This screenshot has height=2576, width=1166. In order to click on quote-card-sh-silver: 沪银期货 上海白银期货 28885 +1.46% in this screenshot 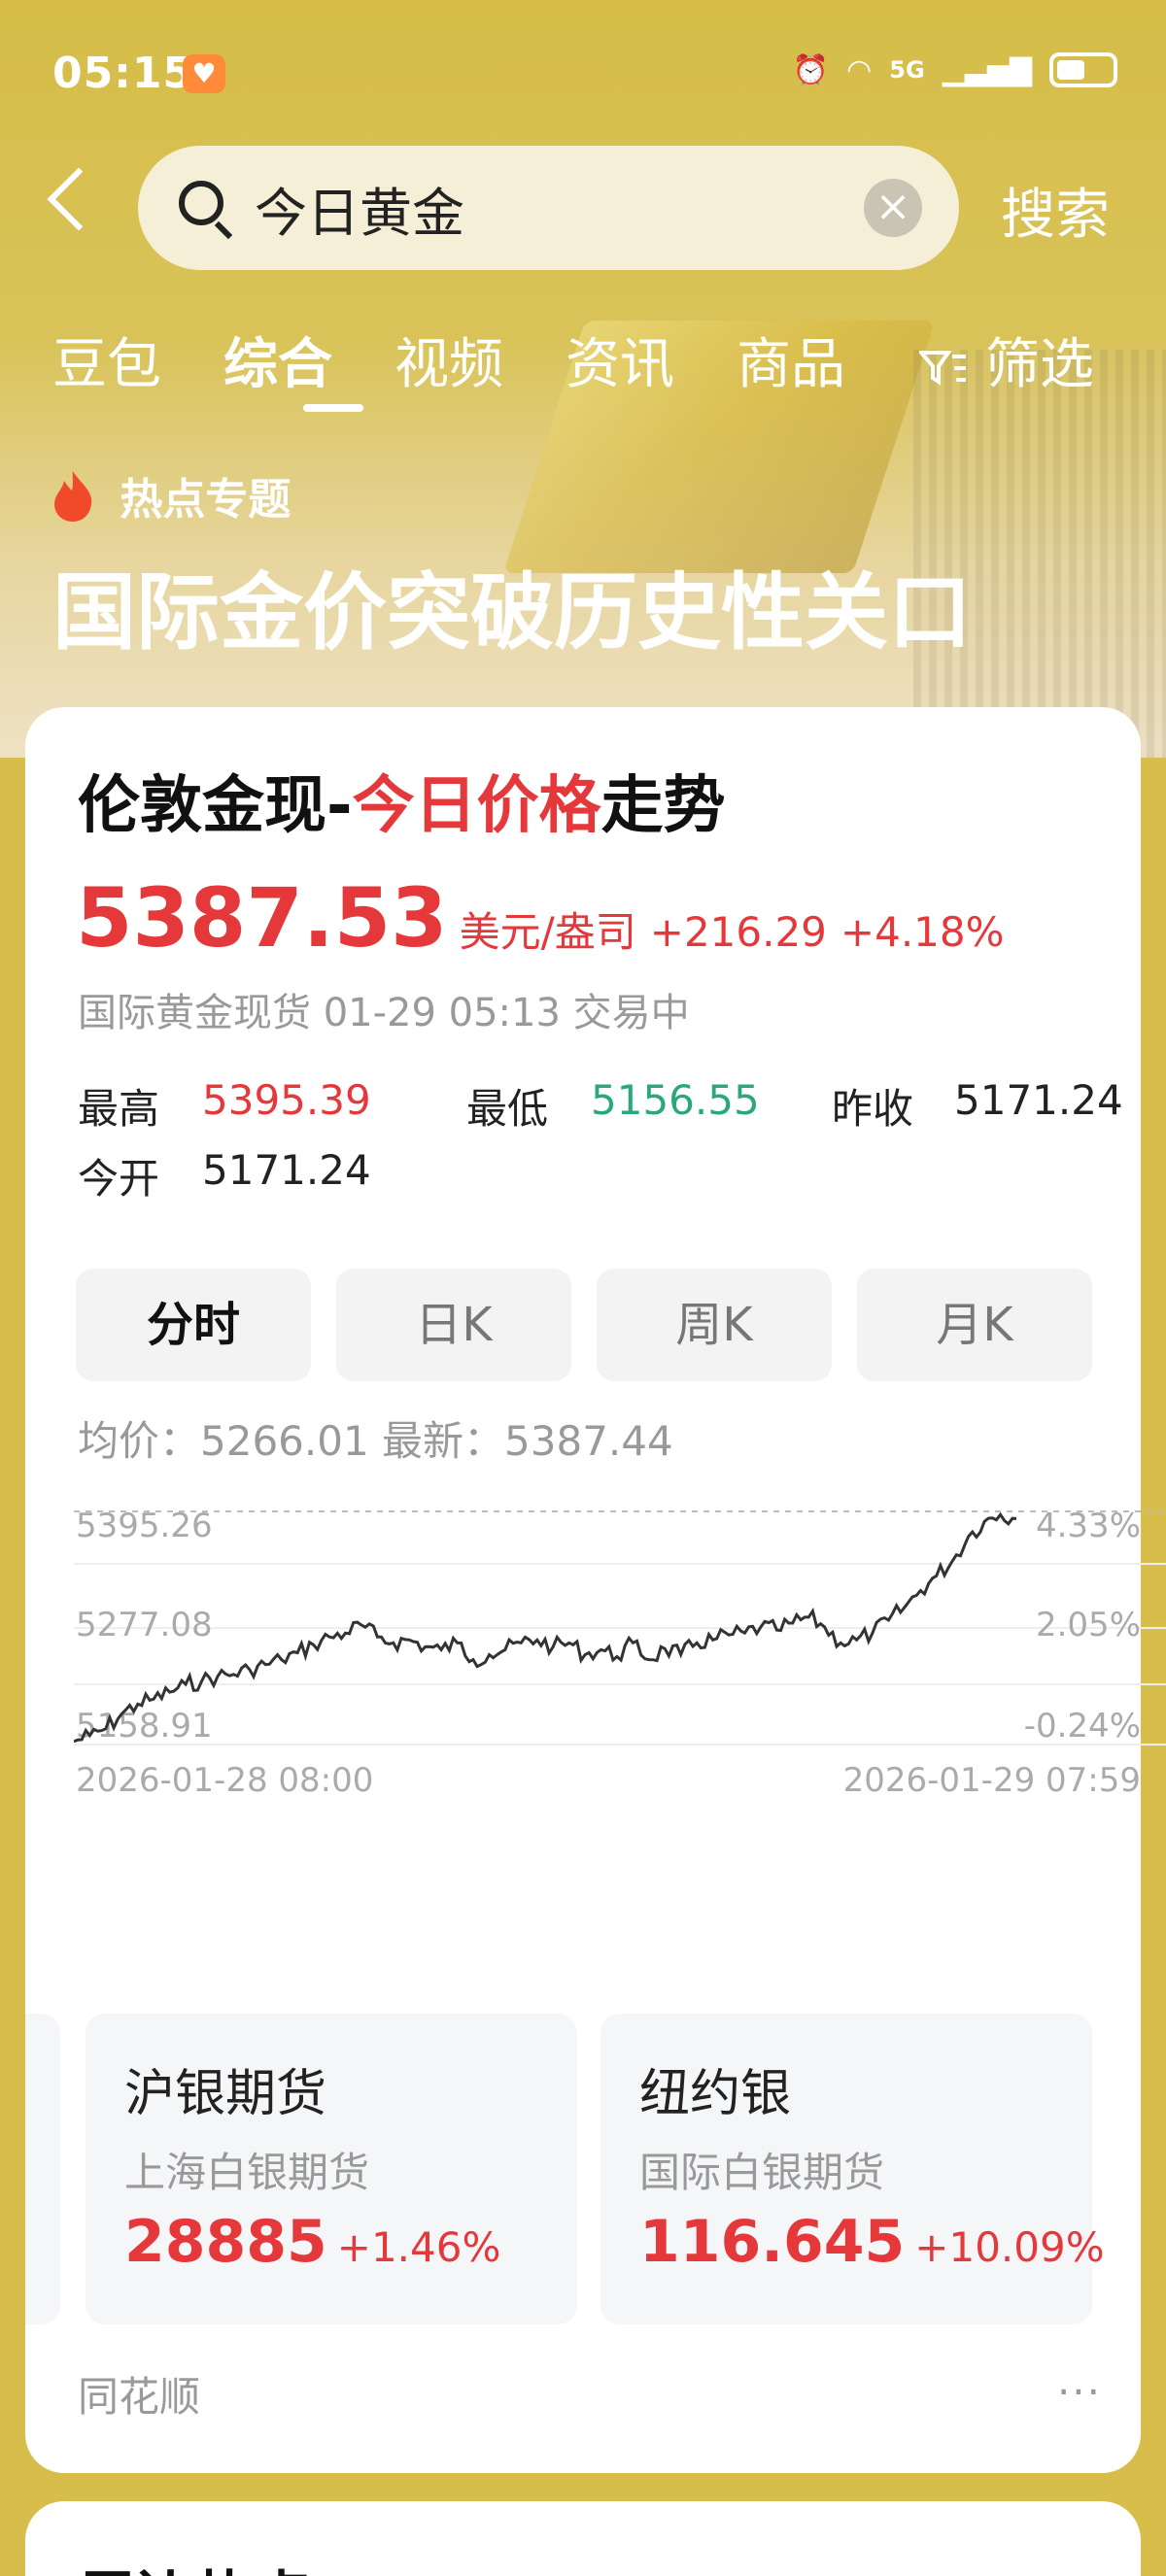, I will do `click(331, 2169)`.